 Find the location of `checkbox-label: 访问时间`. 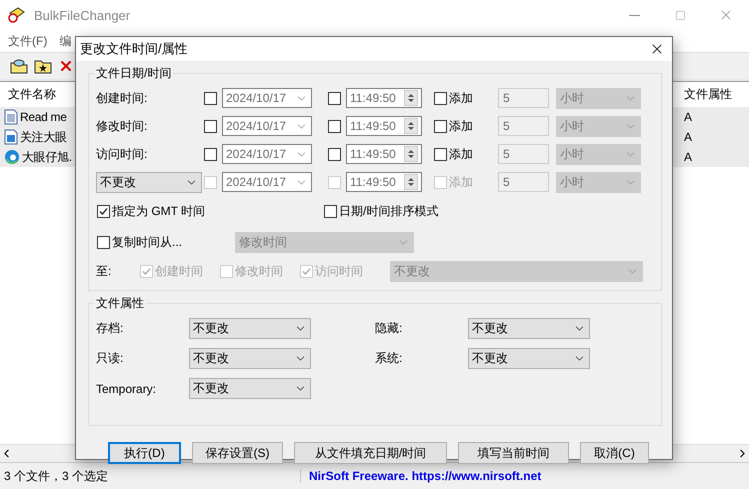

checkbox-label: 访问时间 is located at coordinates (339, 271).